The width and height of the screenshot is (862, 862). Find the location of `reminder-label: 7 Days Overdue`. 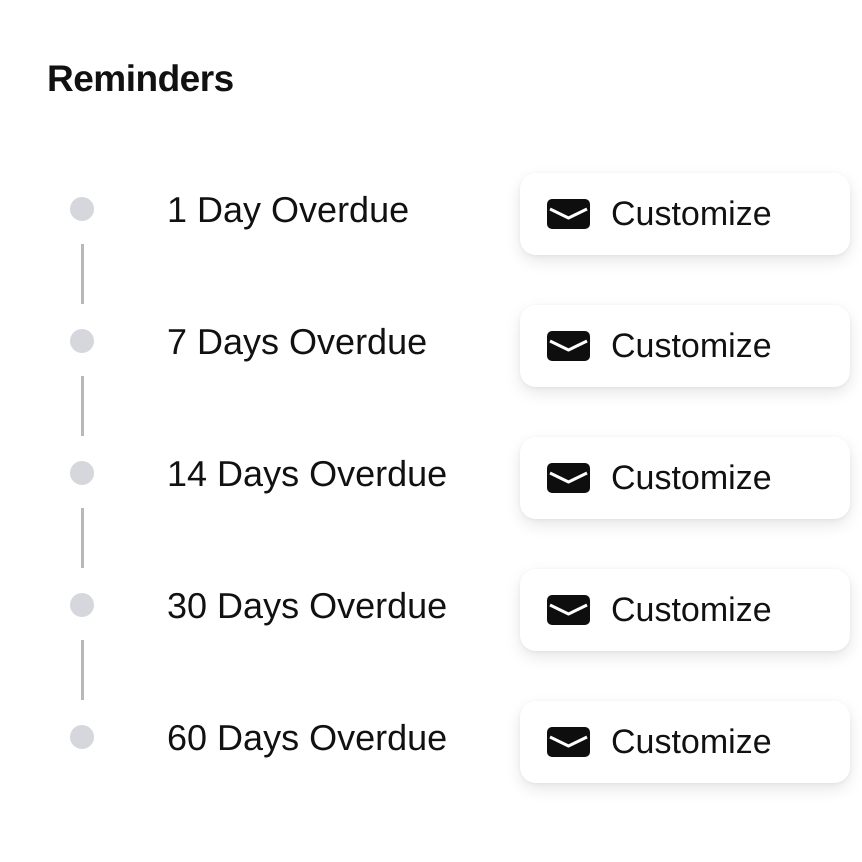

reminder-label: 7 Days Overdue is located at coordinates (297, 342).